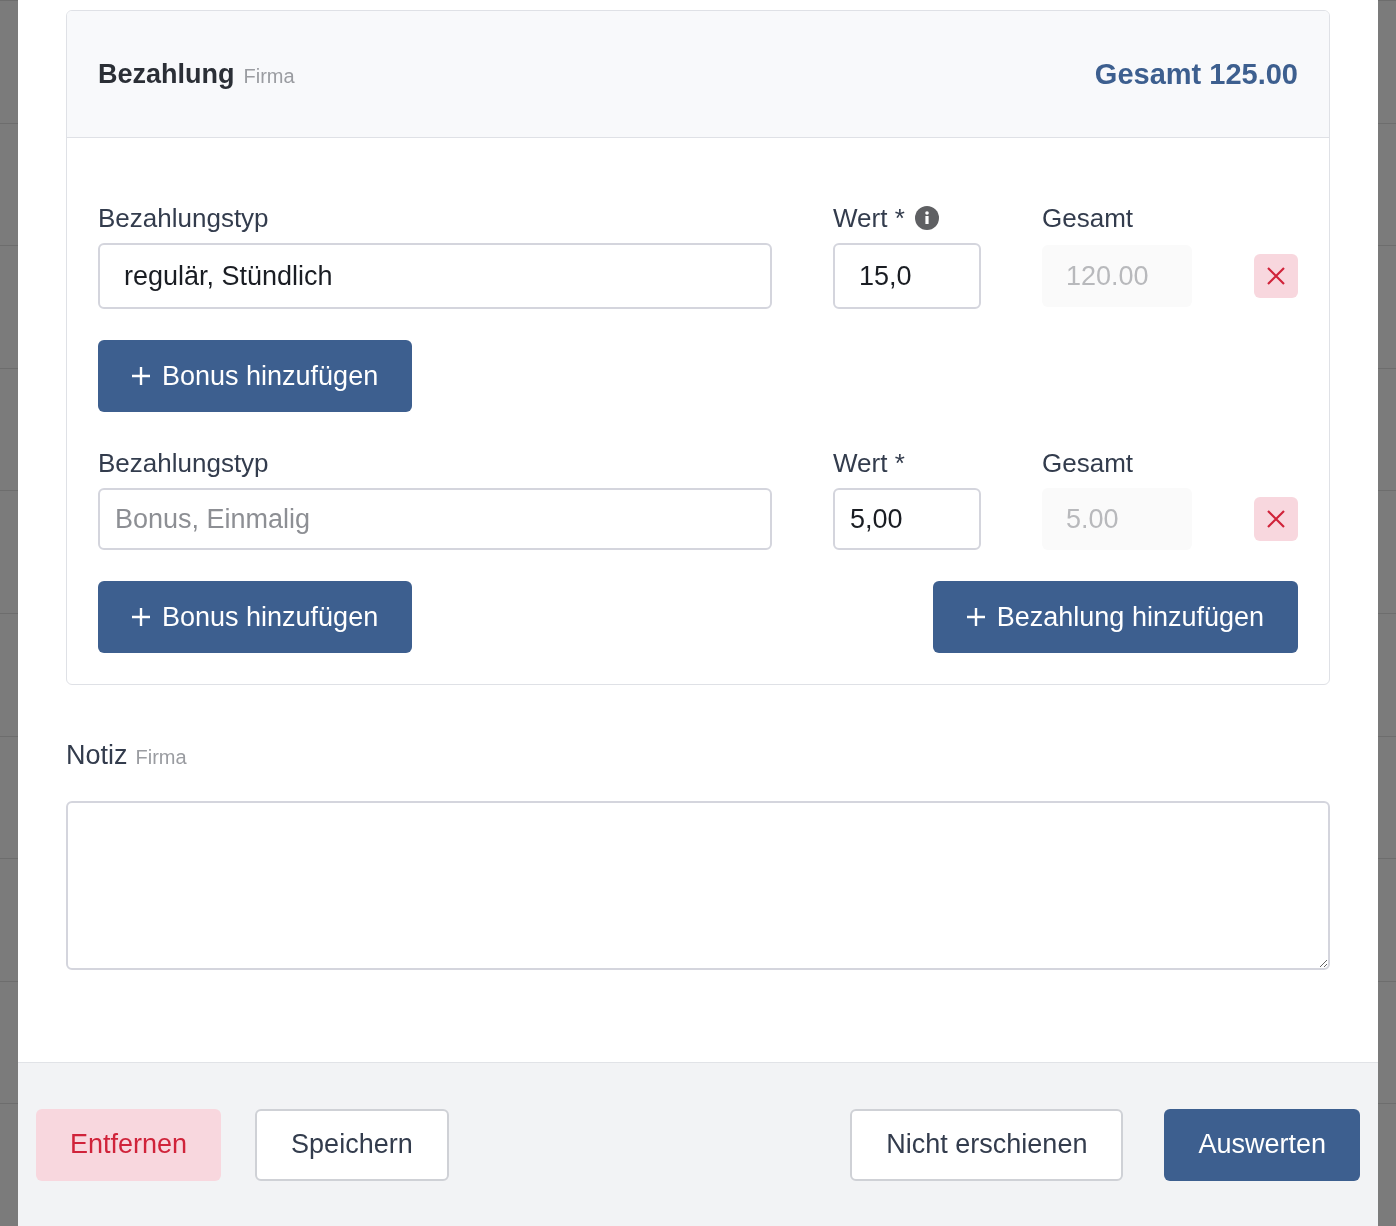 The image size is (1396, 1226). I want to click on action-button: Speichern, so click(352, 1144).